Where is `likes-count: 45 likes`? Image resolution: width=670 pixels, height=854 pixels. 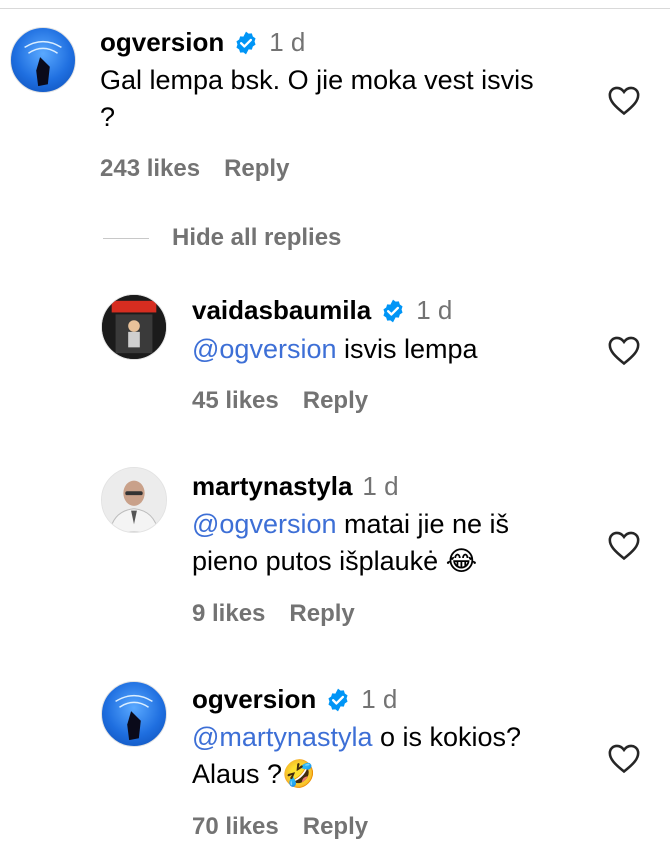
likes-count: 45 likes is located at coordinates (235, 400).